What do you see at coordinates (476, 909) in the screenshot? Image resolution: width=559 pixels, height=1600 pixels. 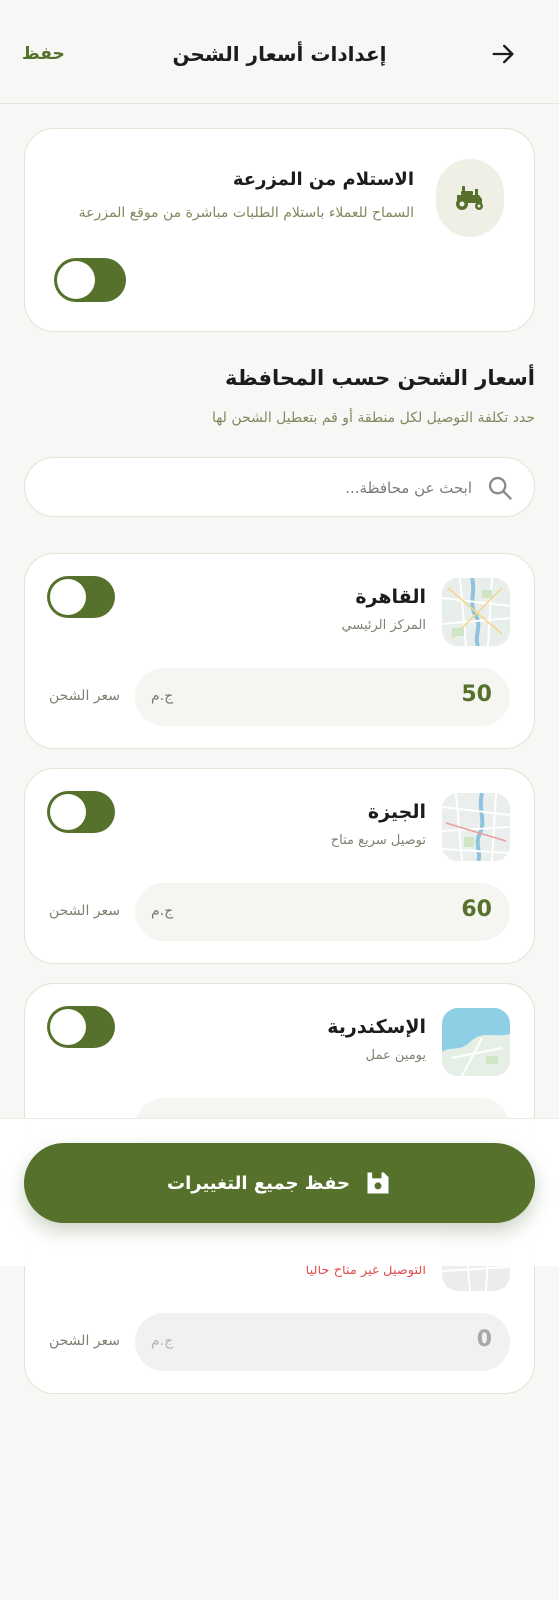 I see `price-value: 60` at bounding box center [476, 909].